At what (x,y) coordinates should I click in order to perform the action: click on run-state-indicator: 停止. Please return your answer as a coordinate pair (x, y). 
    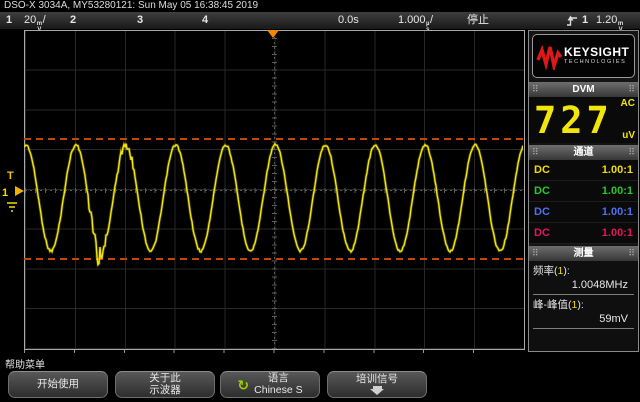
    Looking at the image, I should click on (478, 20).